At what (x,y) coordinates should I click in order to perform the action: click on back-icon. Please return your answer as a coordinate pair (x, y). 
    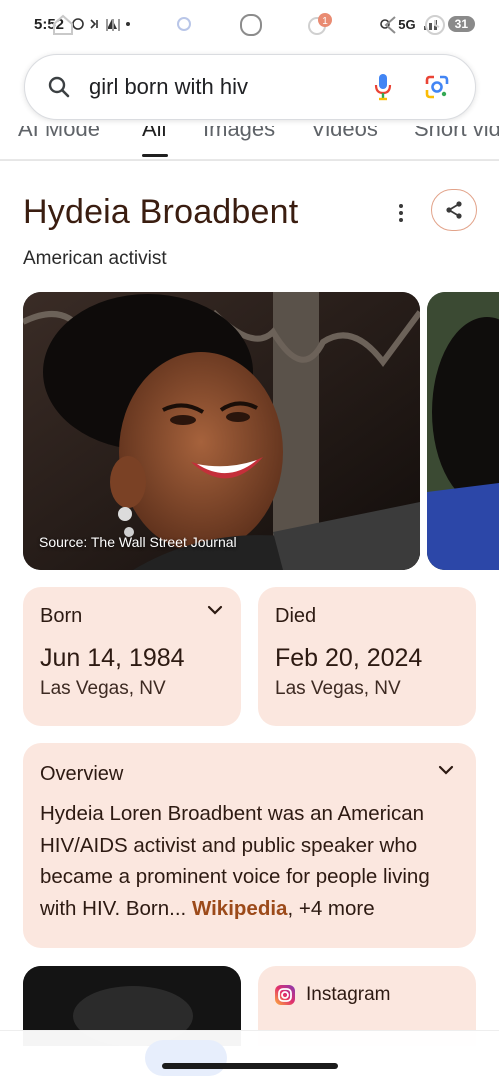
    Looking at the image, I should click on (391, 25).